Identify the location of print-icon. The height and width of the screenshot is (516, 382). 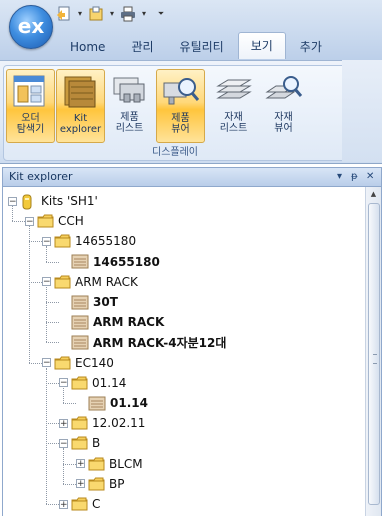
(128, 14).